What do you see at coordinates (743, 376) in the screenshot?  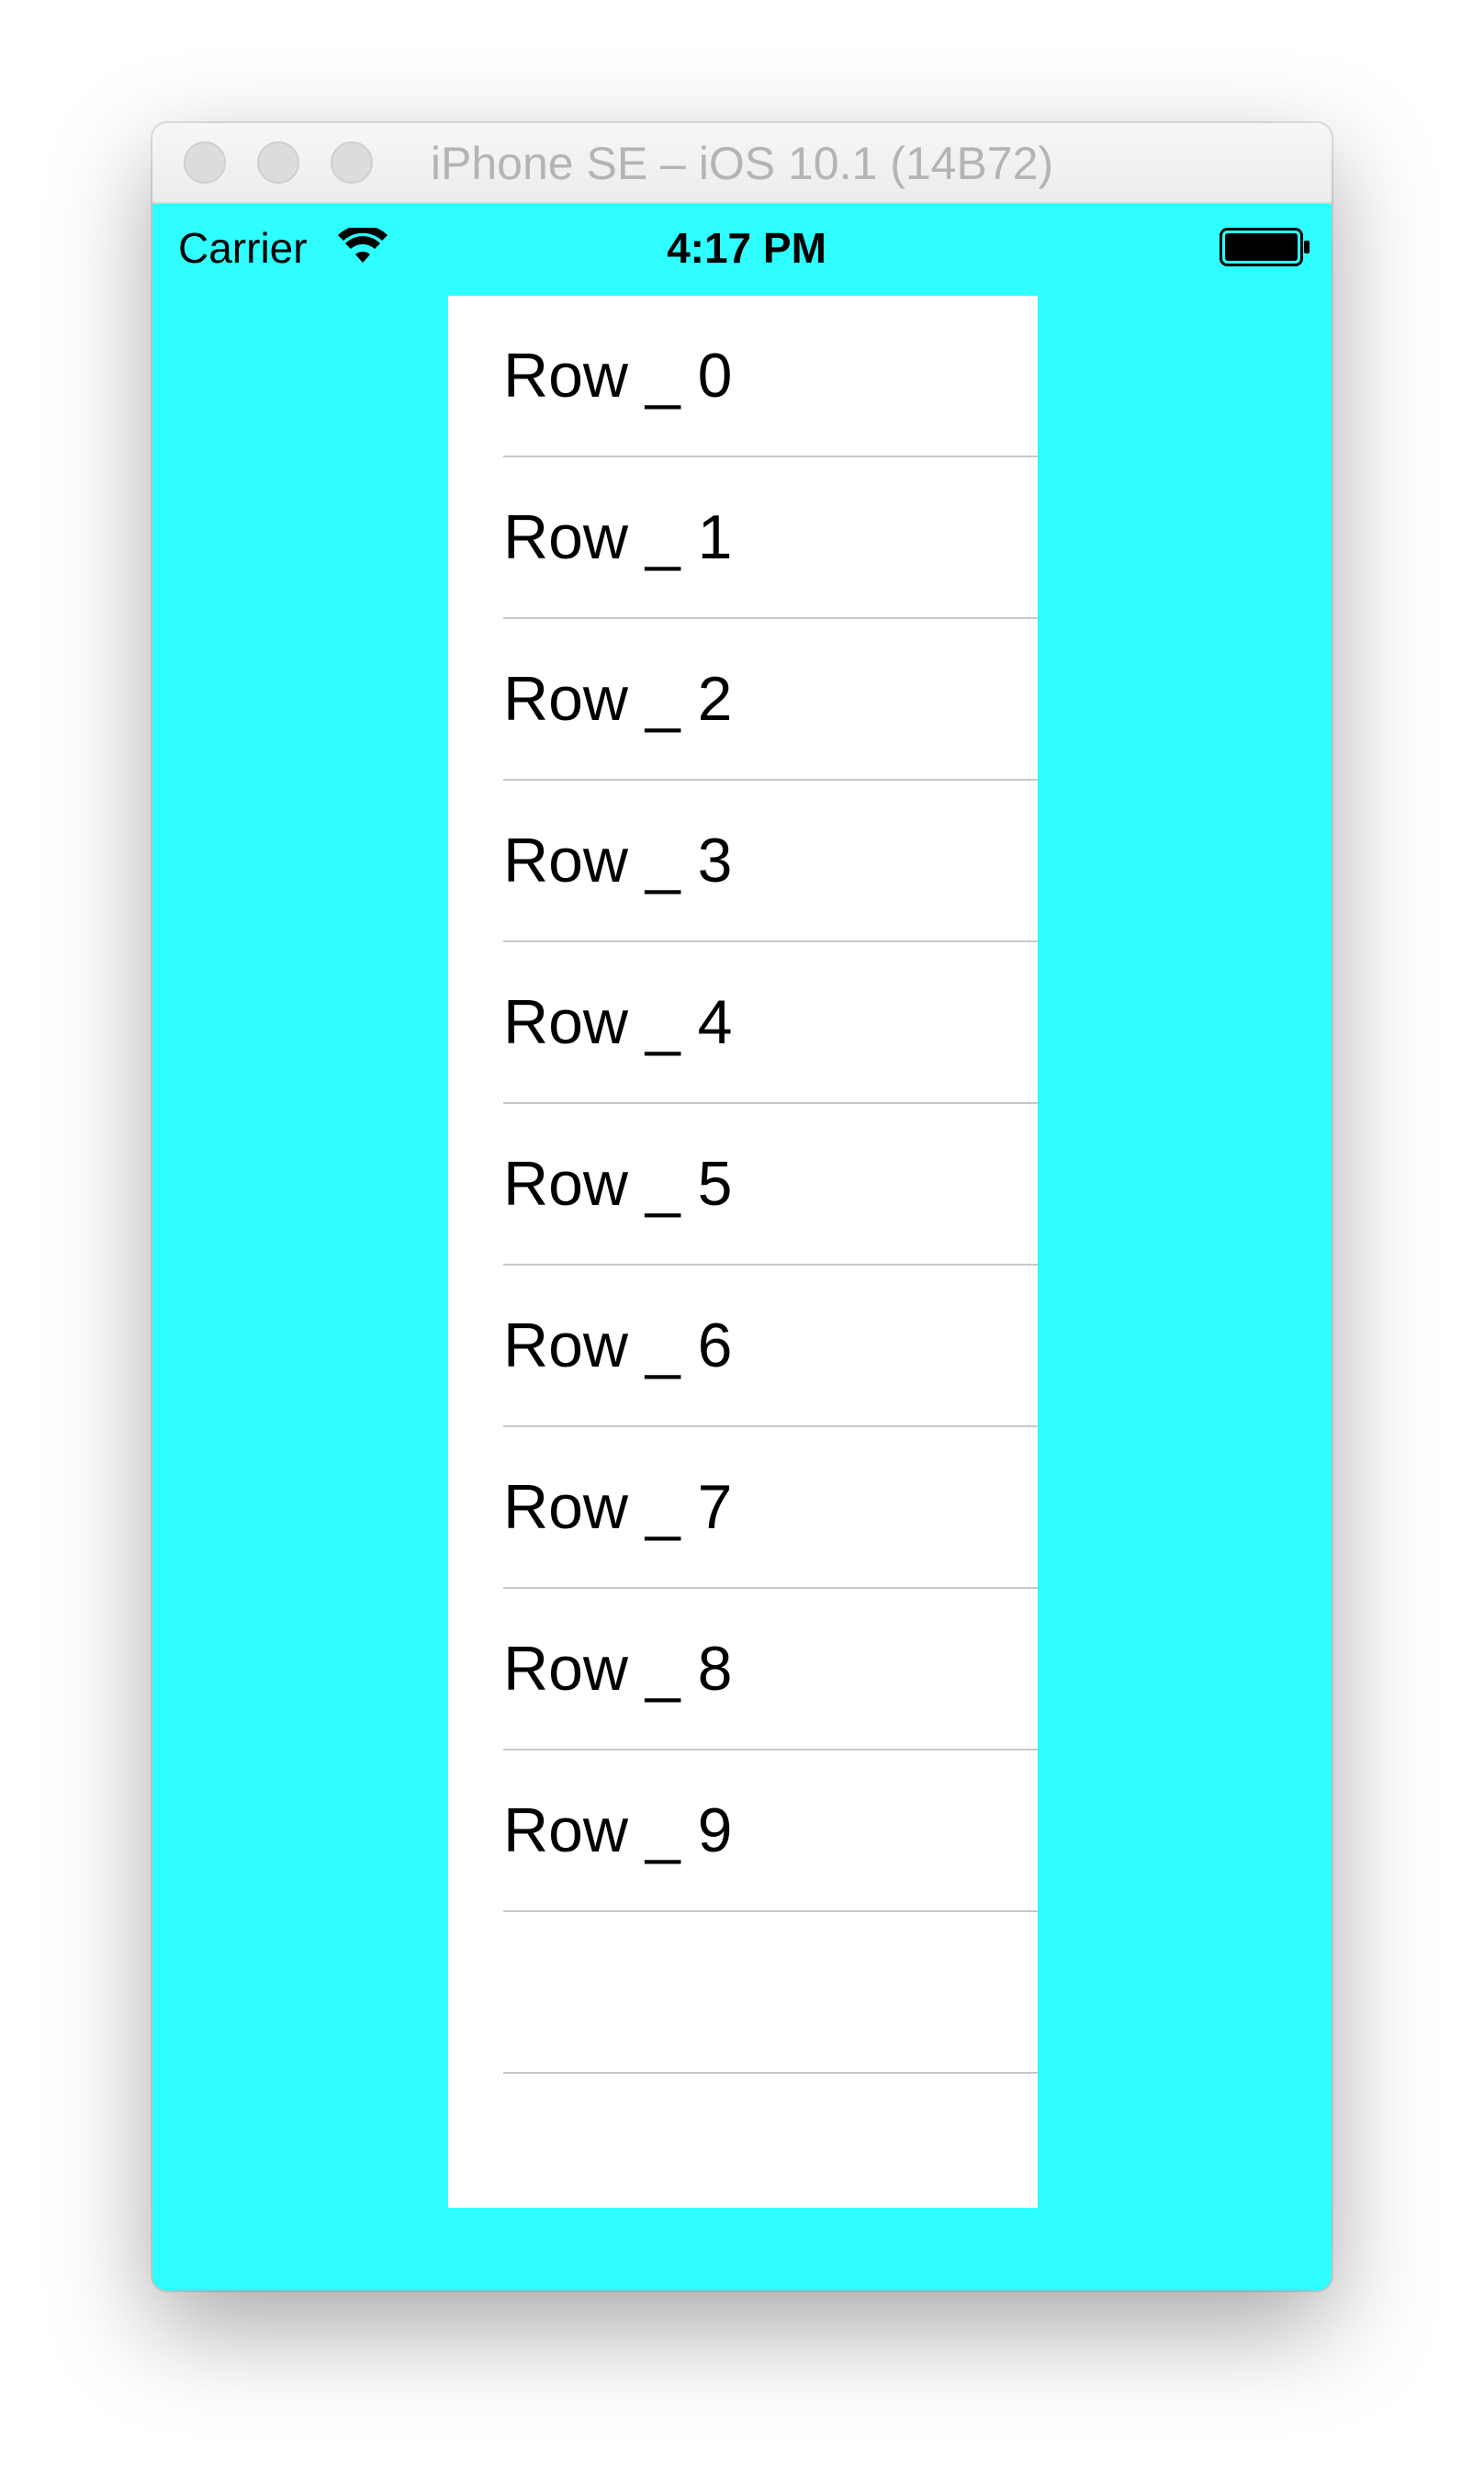 I see `table-row: Row _ 0` at bounding box center [743, 376].